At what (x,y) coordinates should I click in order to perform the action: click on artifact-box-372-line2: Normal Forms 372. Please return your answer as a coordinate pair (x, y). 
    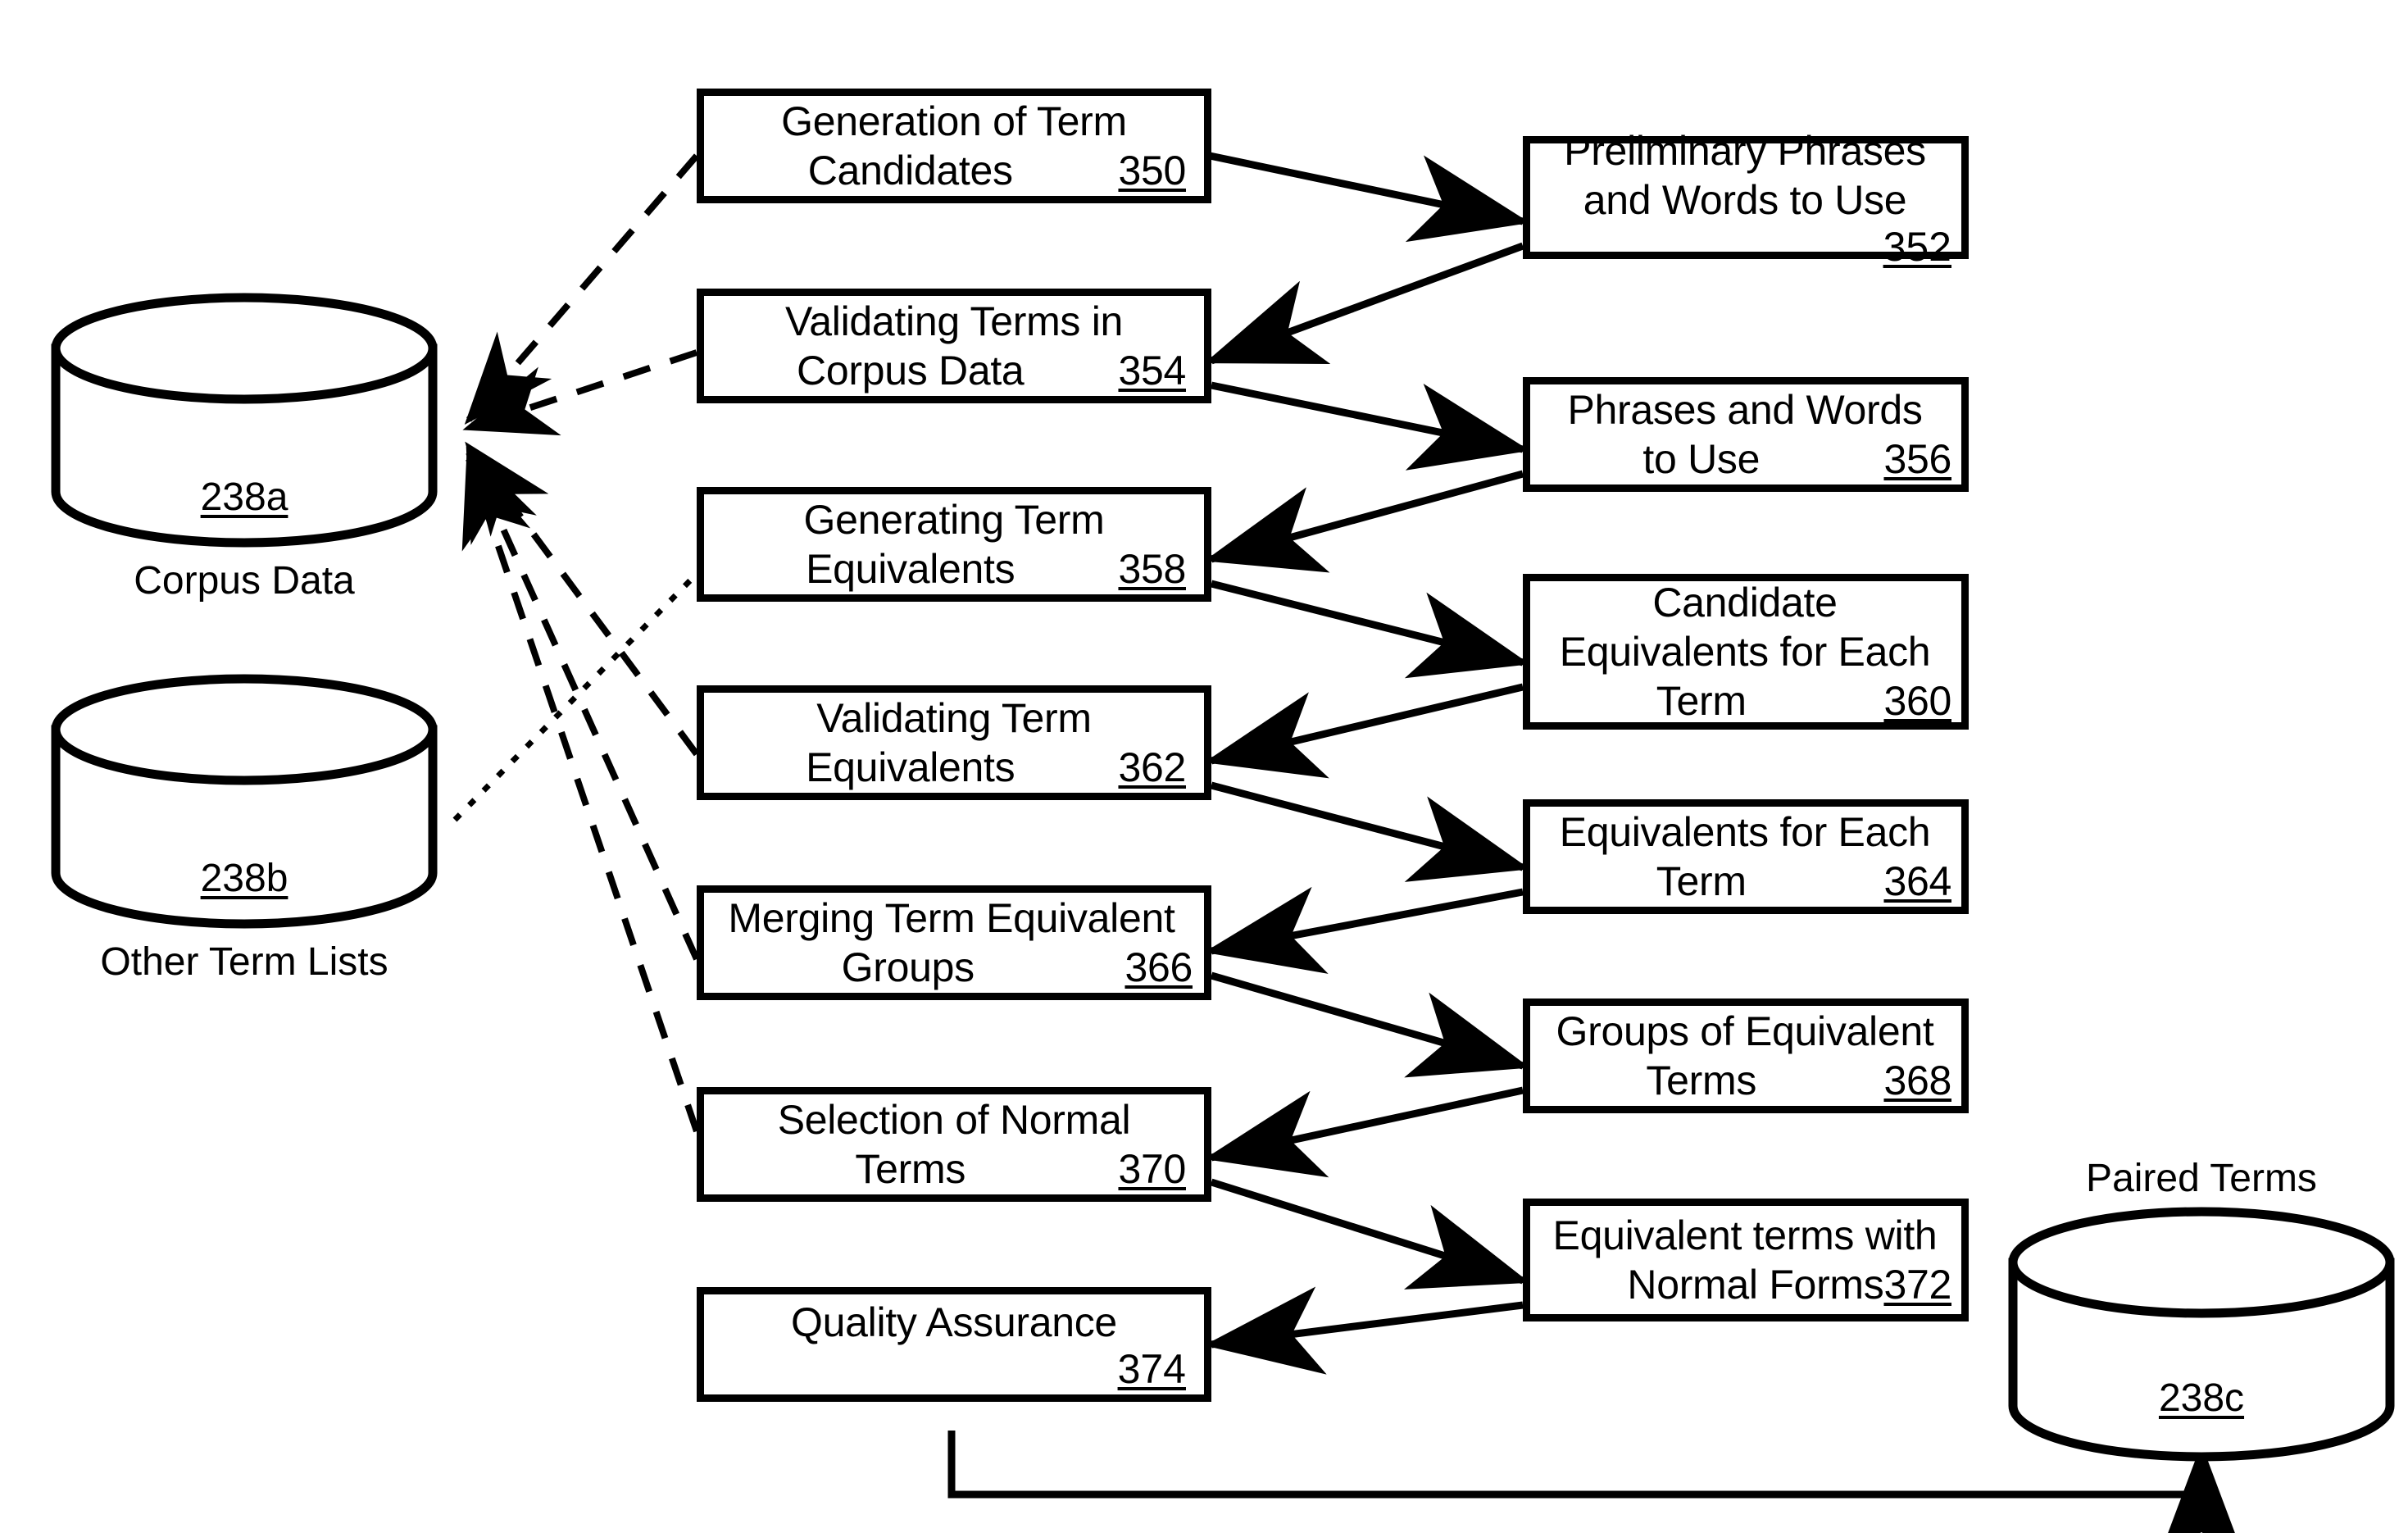
    Looking at the image, I should click on (1744, 1284).